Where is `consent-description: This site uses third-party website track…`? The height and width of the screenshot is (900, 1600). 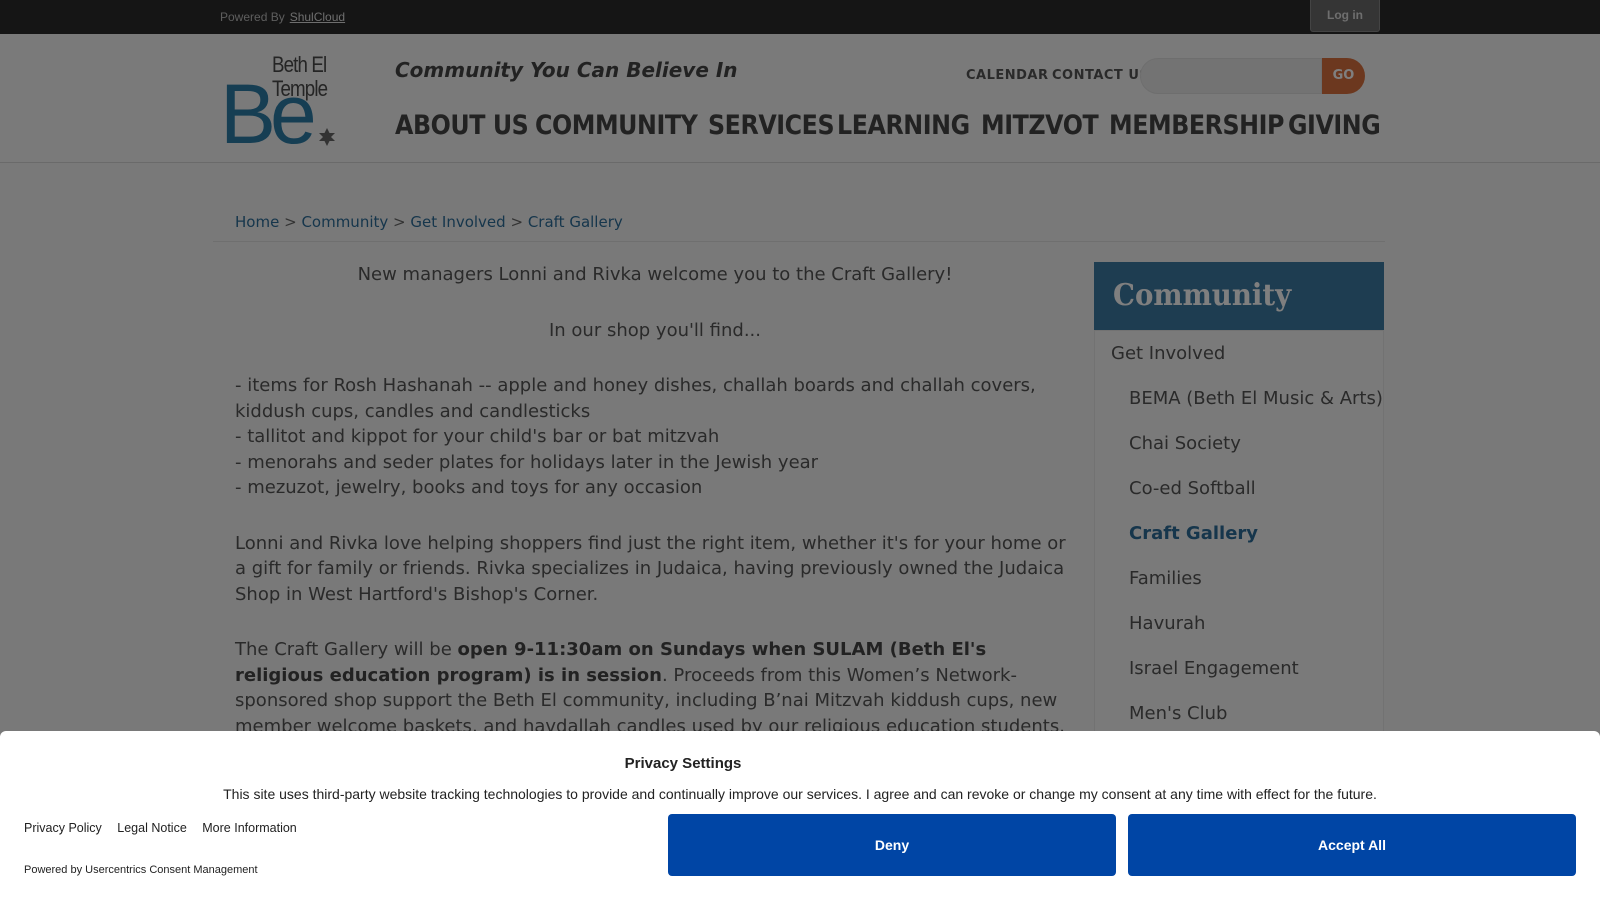 consent-description: This site uses third-party website track… is located at coordinates (800, 794).